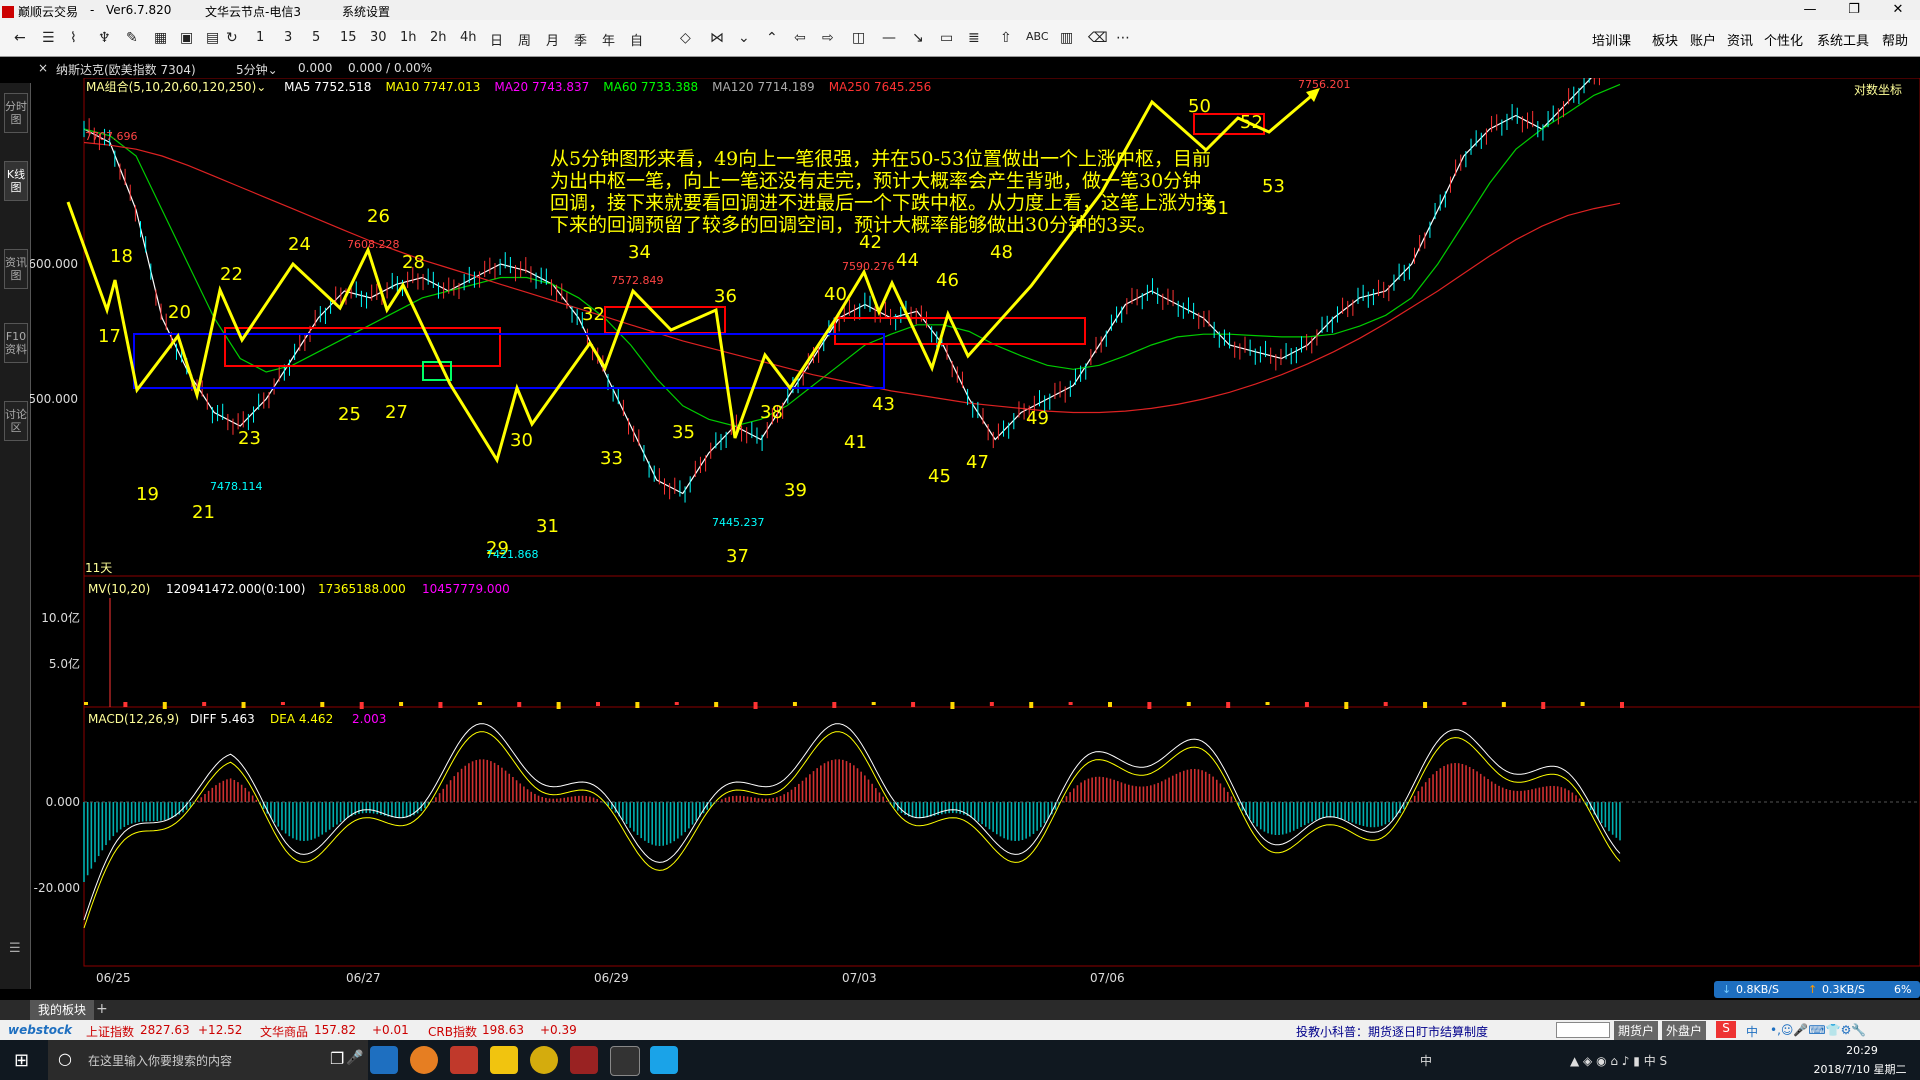 The width and height of the screenshot is (1920, 1080). What do you see at coordinates (918, 38) in the screenshot?
I see `ray-icon: ↘` at bounding box center [918, 38].